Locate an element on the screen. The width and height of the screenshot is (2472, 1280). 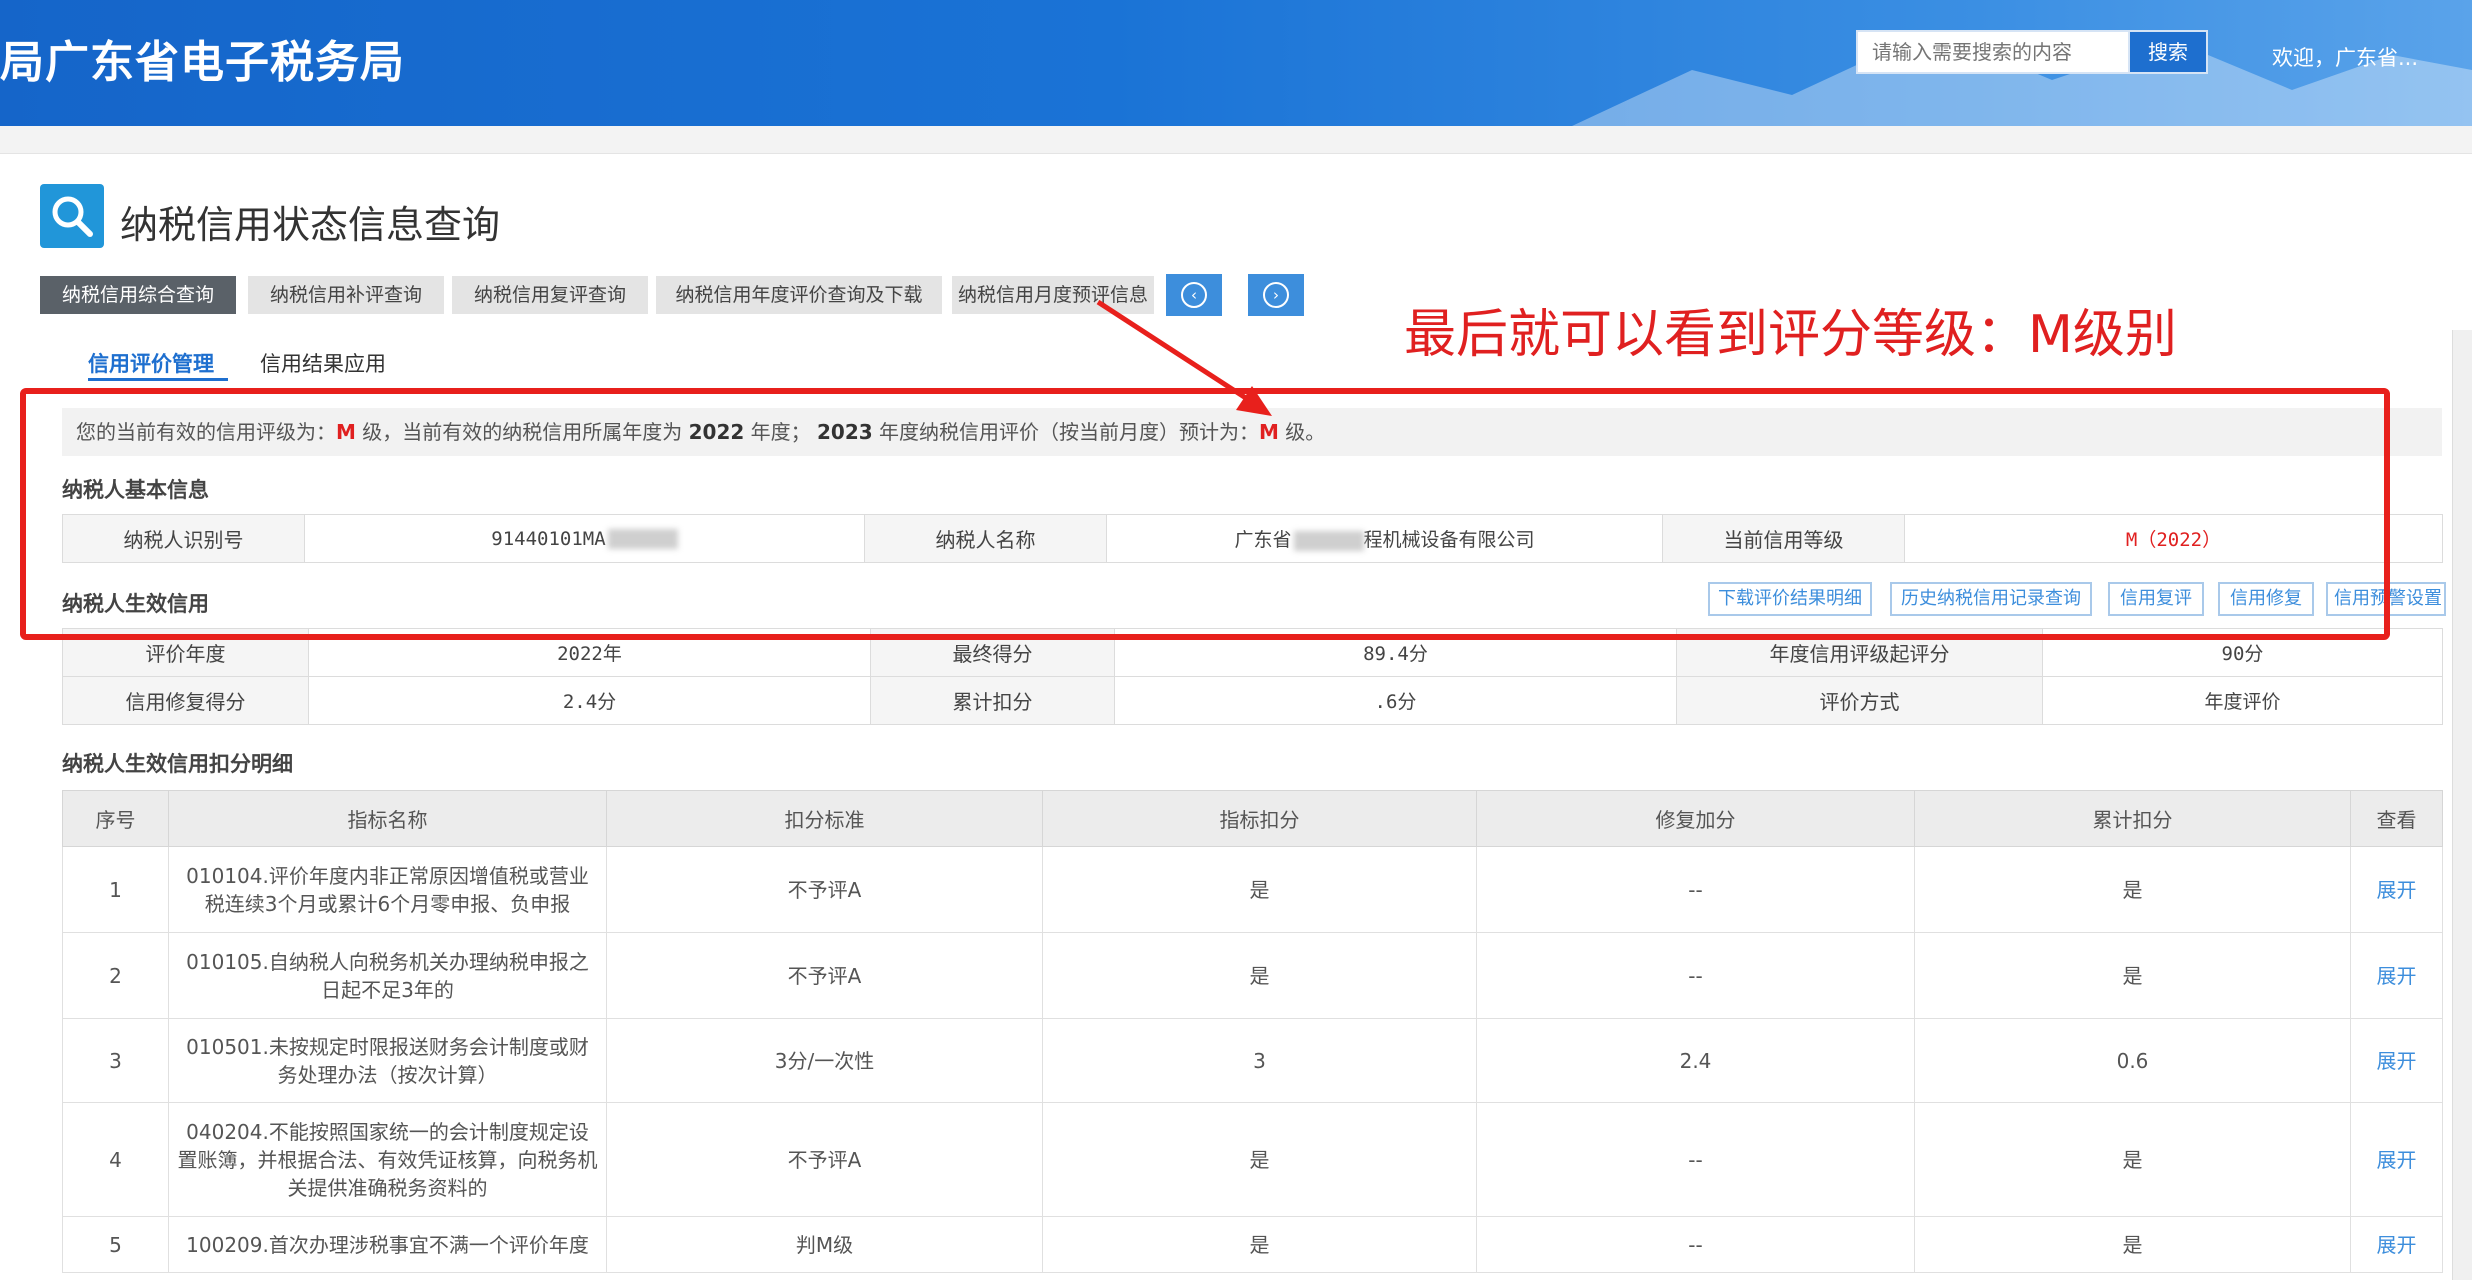
cell-index: 1 is located at coordinates (115, 889).